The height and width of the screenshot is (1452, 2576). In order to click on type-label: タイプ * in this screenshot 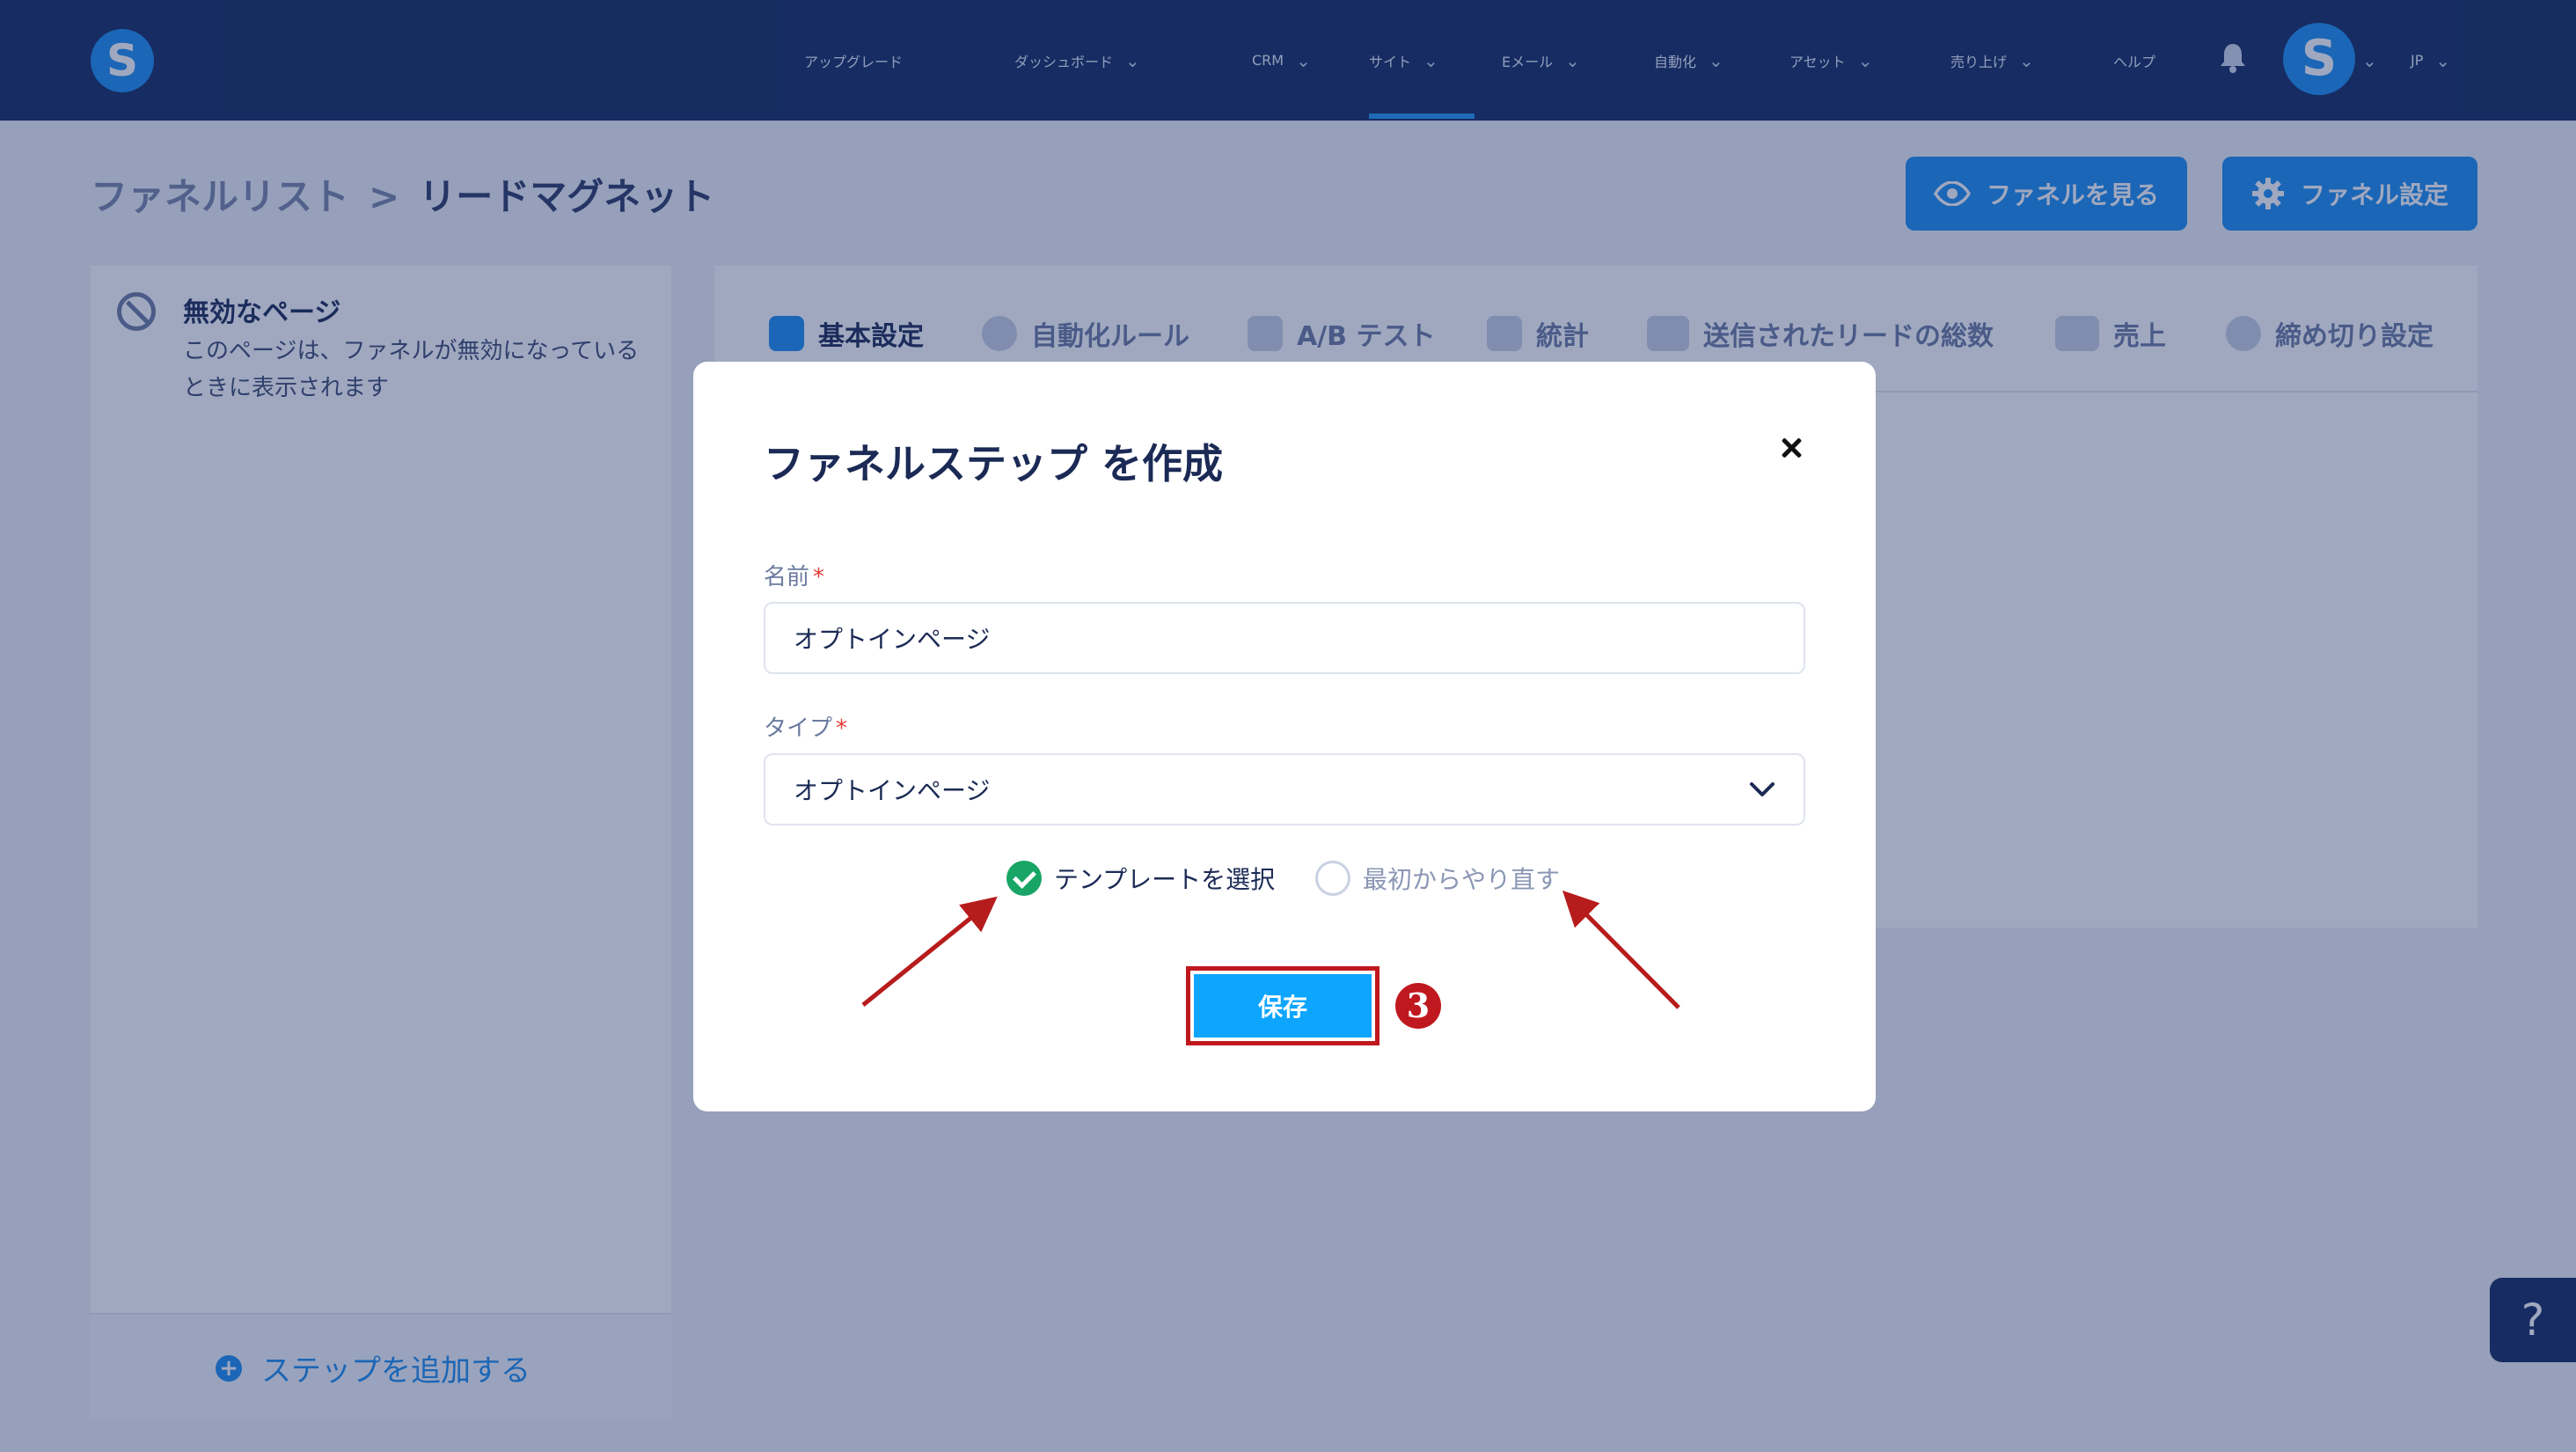, I will do `click(806, 728)`.